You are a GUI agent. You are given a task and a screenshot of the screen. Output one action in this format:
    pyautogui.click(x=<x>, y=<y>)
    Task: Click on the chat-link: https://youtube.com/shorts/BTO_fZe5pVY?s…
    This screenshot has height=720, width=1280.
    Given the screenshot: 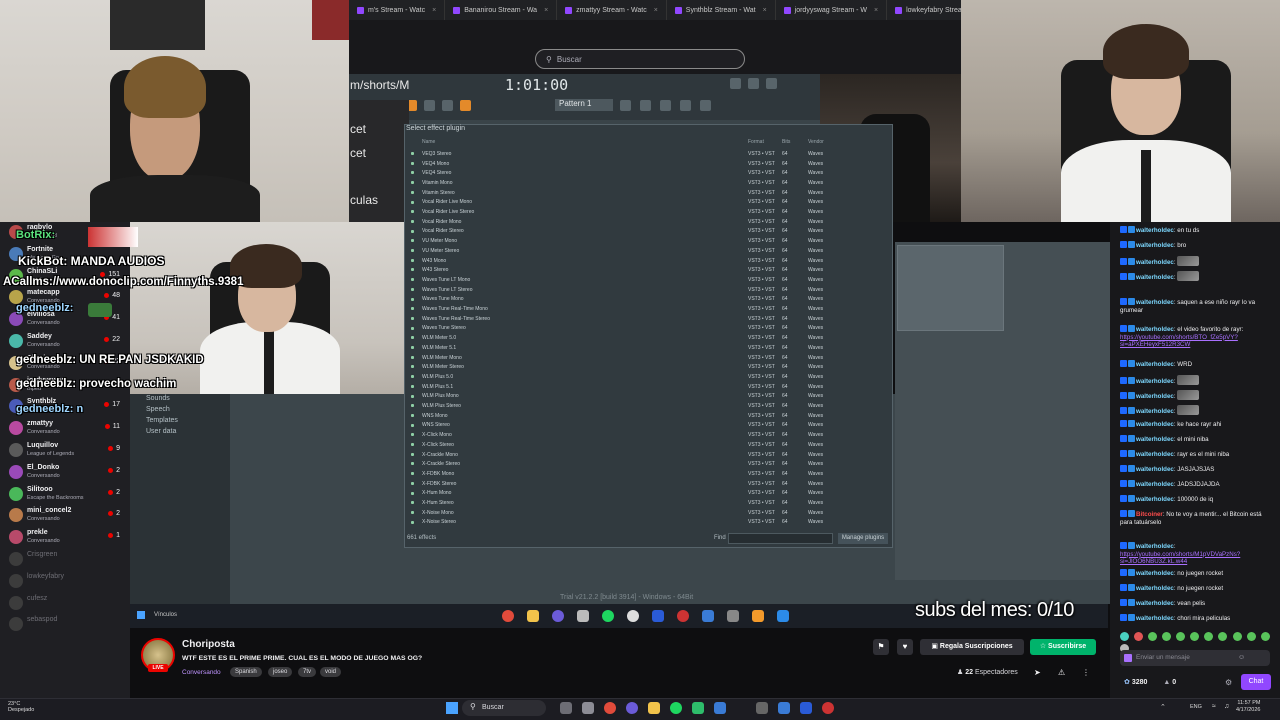 What is the action you would take?
    pyautogui.click(x=1179, y=341)
    